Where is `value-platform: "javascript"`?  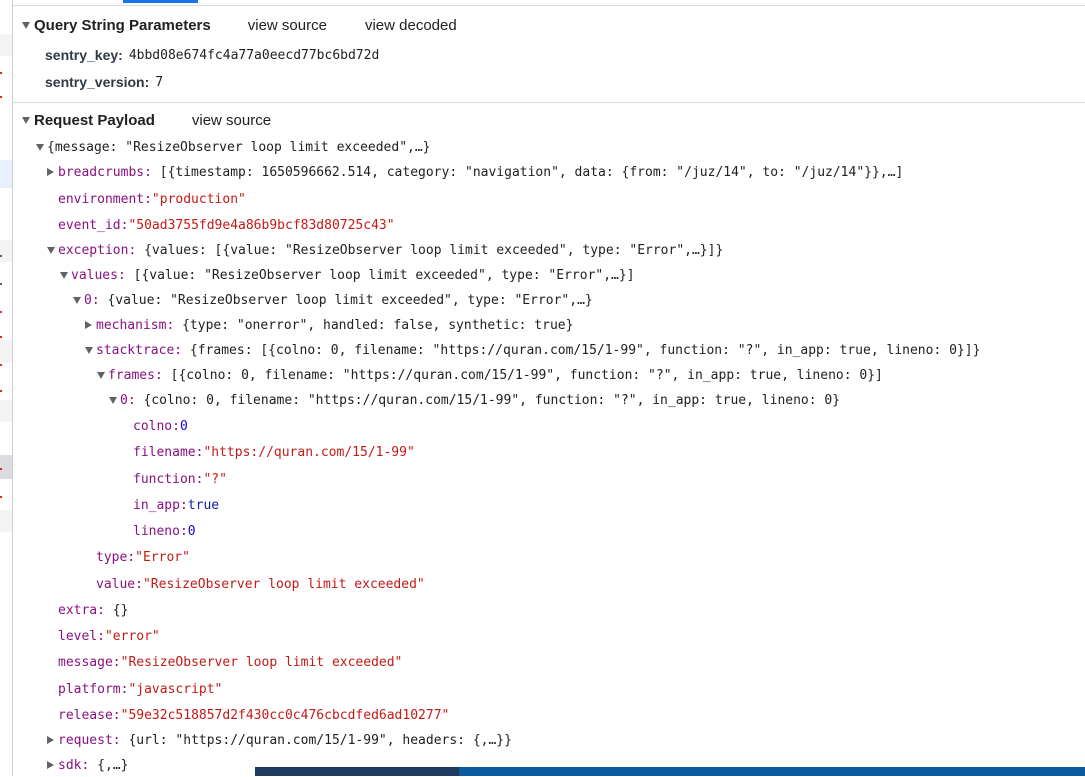
value-platform: "javascript" is located at coordinates (175, 689).